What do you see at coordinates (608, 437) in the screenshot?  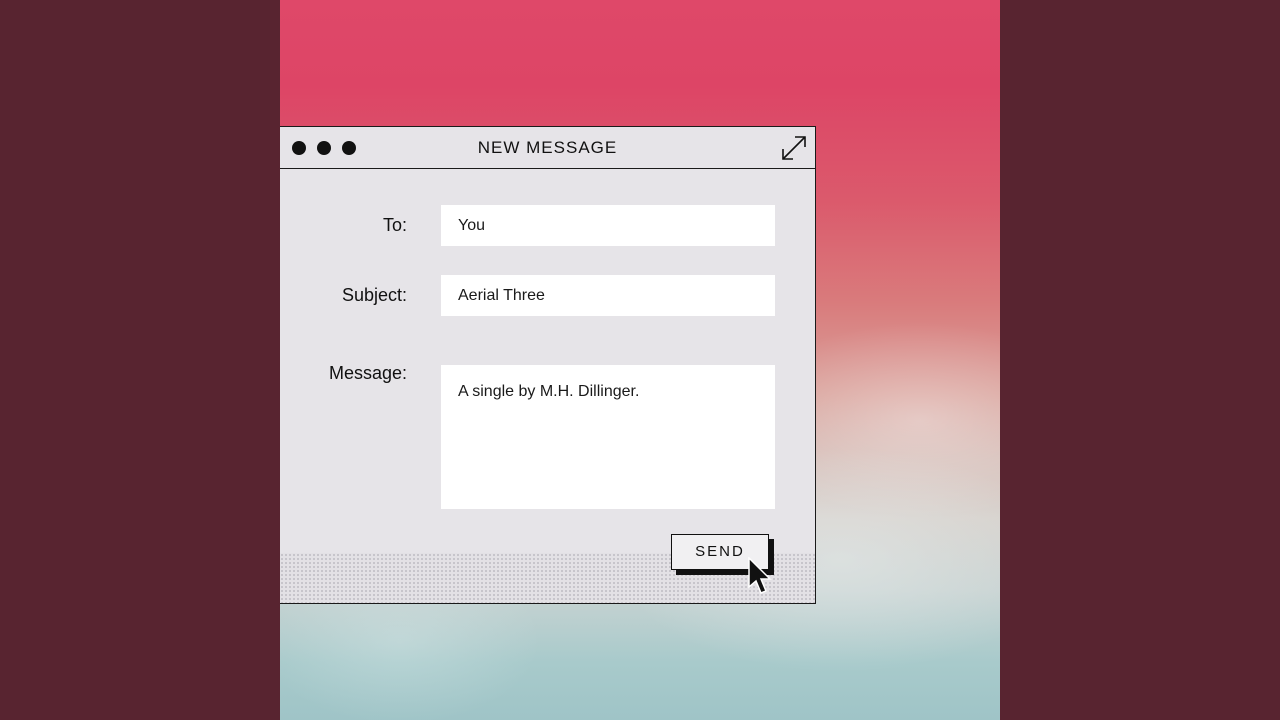 I see `message-field: A single by M.H. Dillinger.` at bounding box center [608, 437].